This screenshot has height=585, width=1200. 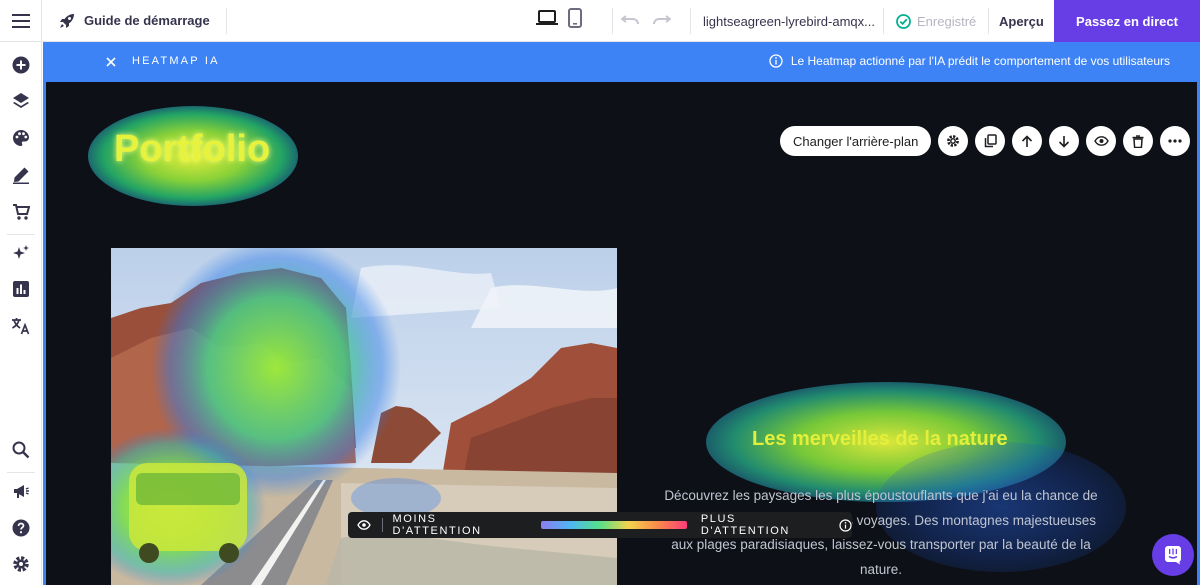 I want to click on move-up-button, so click(x=1027, y=141).